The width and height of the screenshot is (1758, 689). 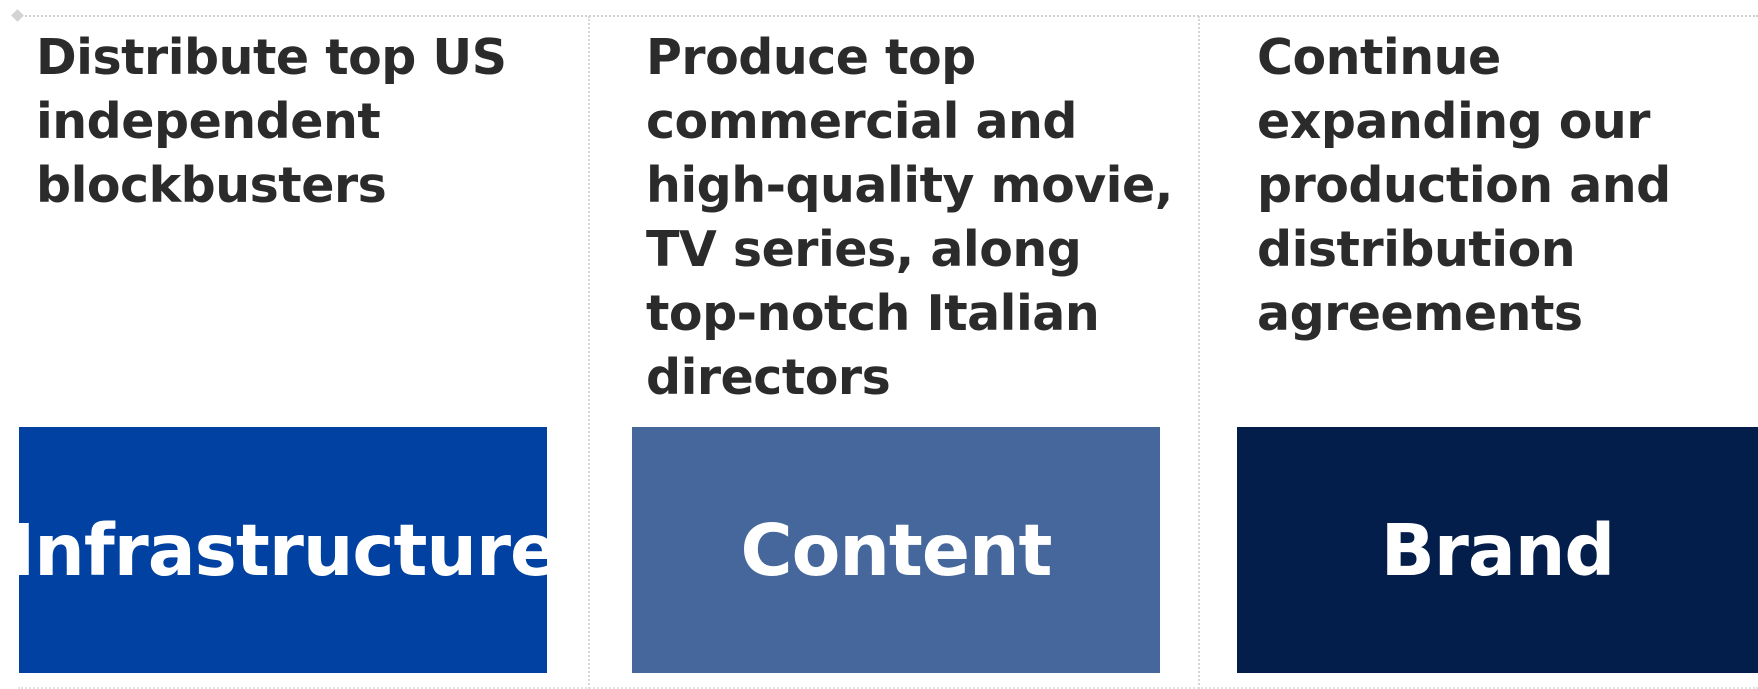 What do you see at coordinates (888, 16) in the screenshot?
I see `top-guide-line` at bounding box center [888, 16].